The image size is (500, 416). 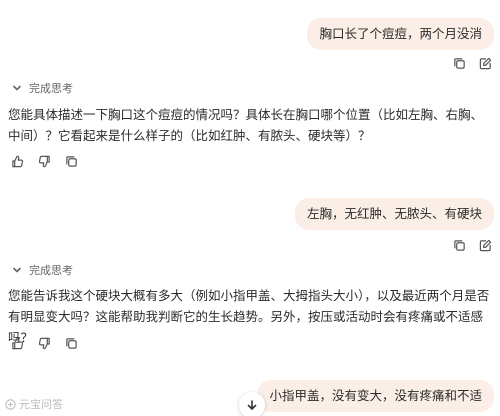 I want to click on watermark-logo-icon, so click(x=10, y=404).